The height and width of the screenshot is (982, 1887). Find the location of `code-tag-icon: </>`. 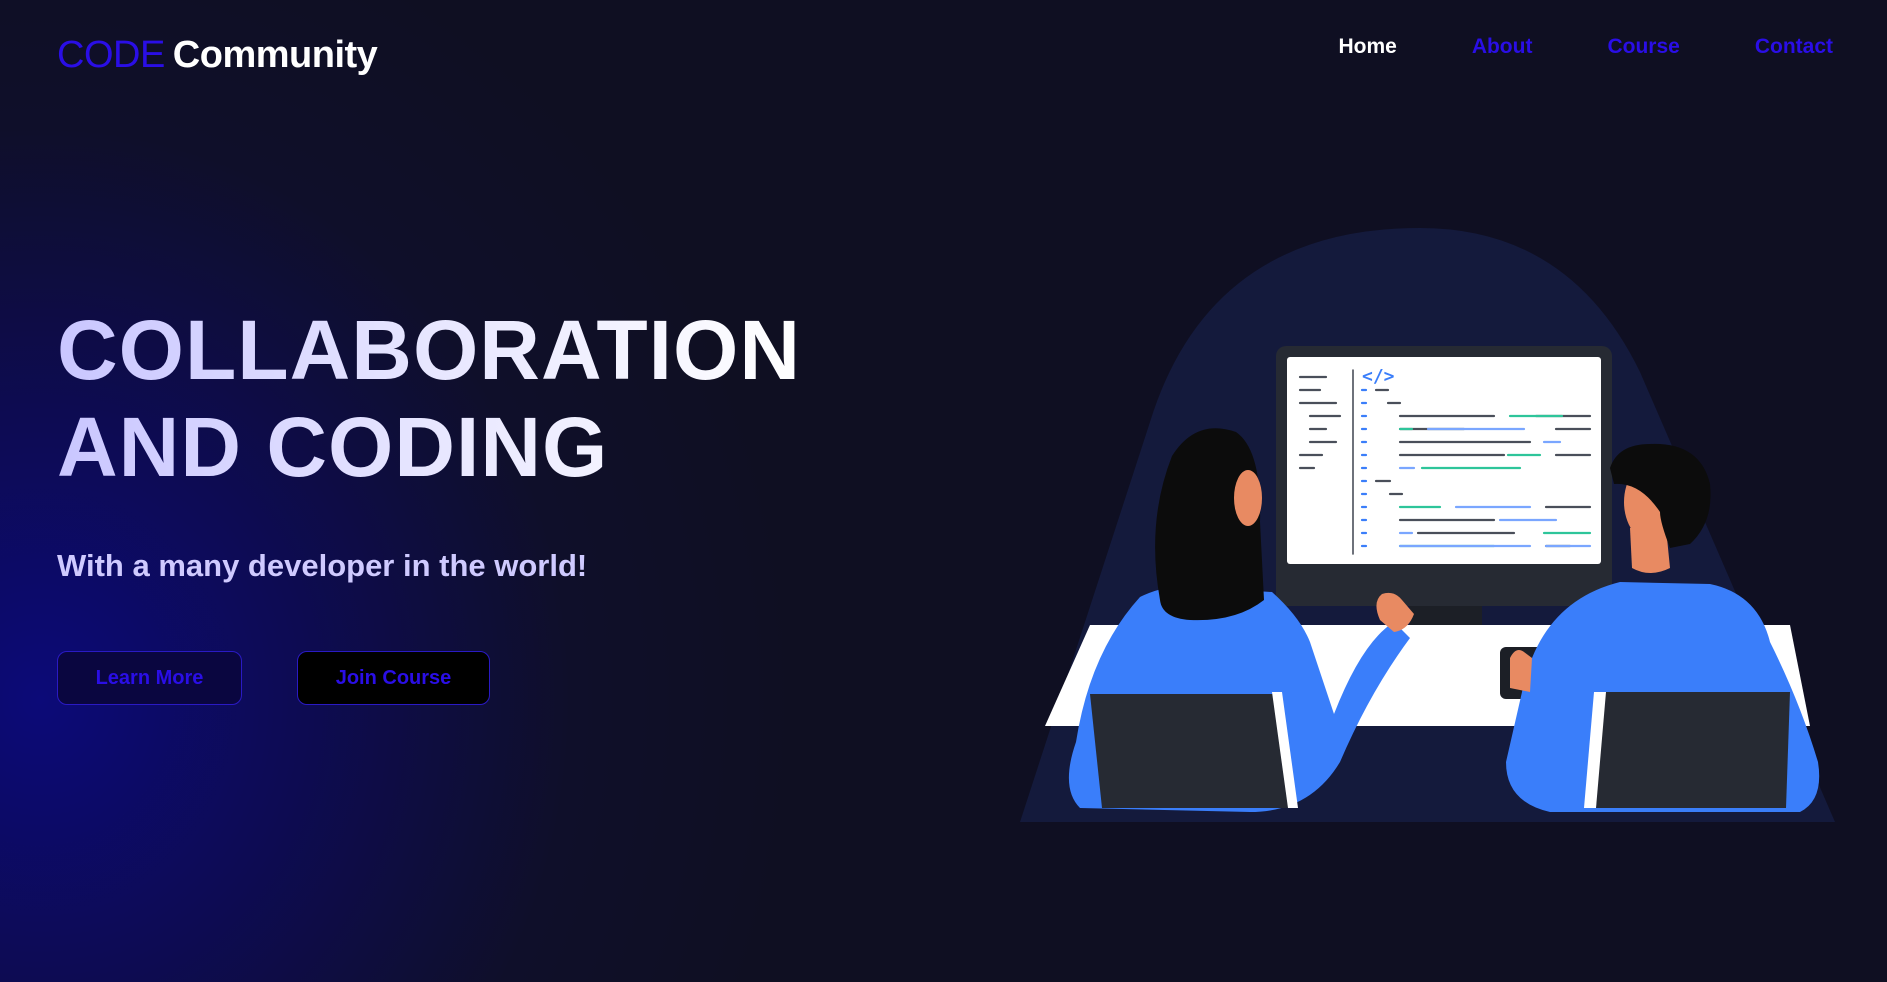

code-tag-icon: </> is located at coordinates (1378, 376).